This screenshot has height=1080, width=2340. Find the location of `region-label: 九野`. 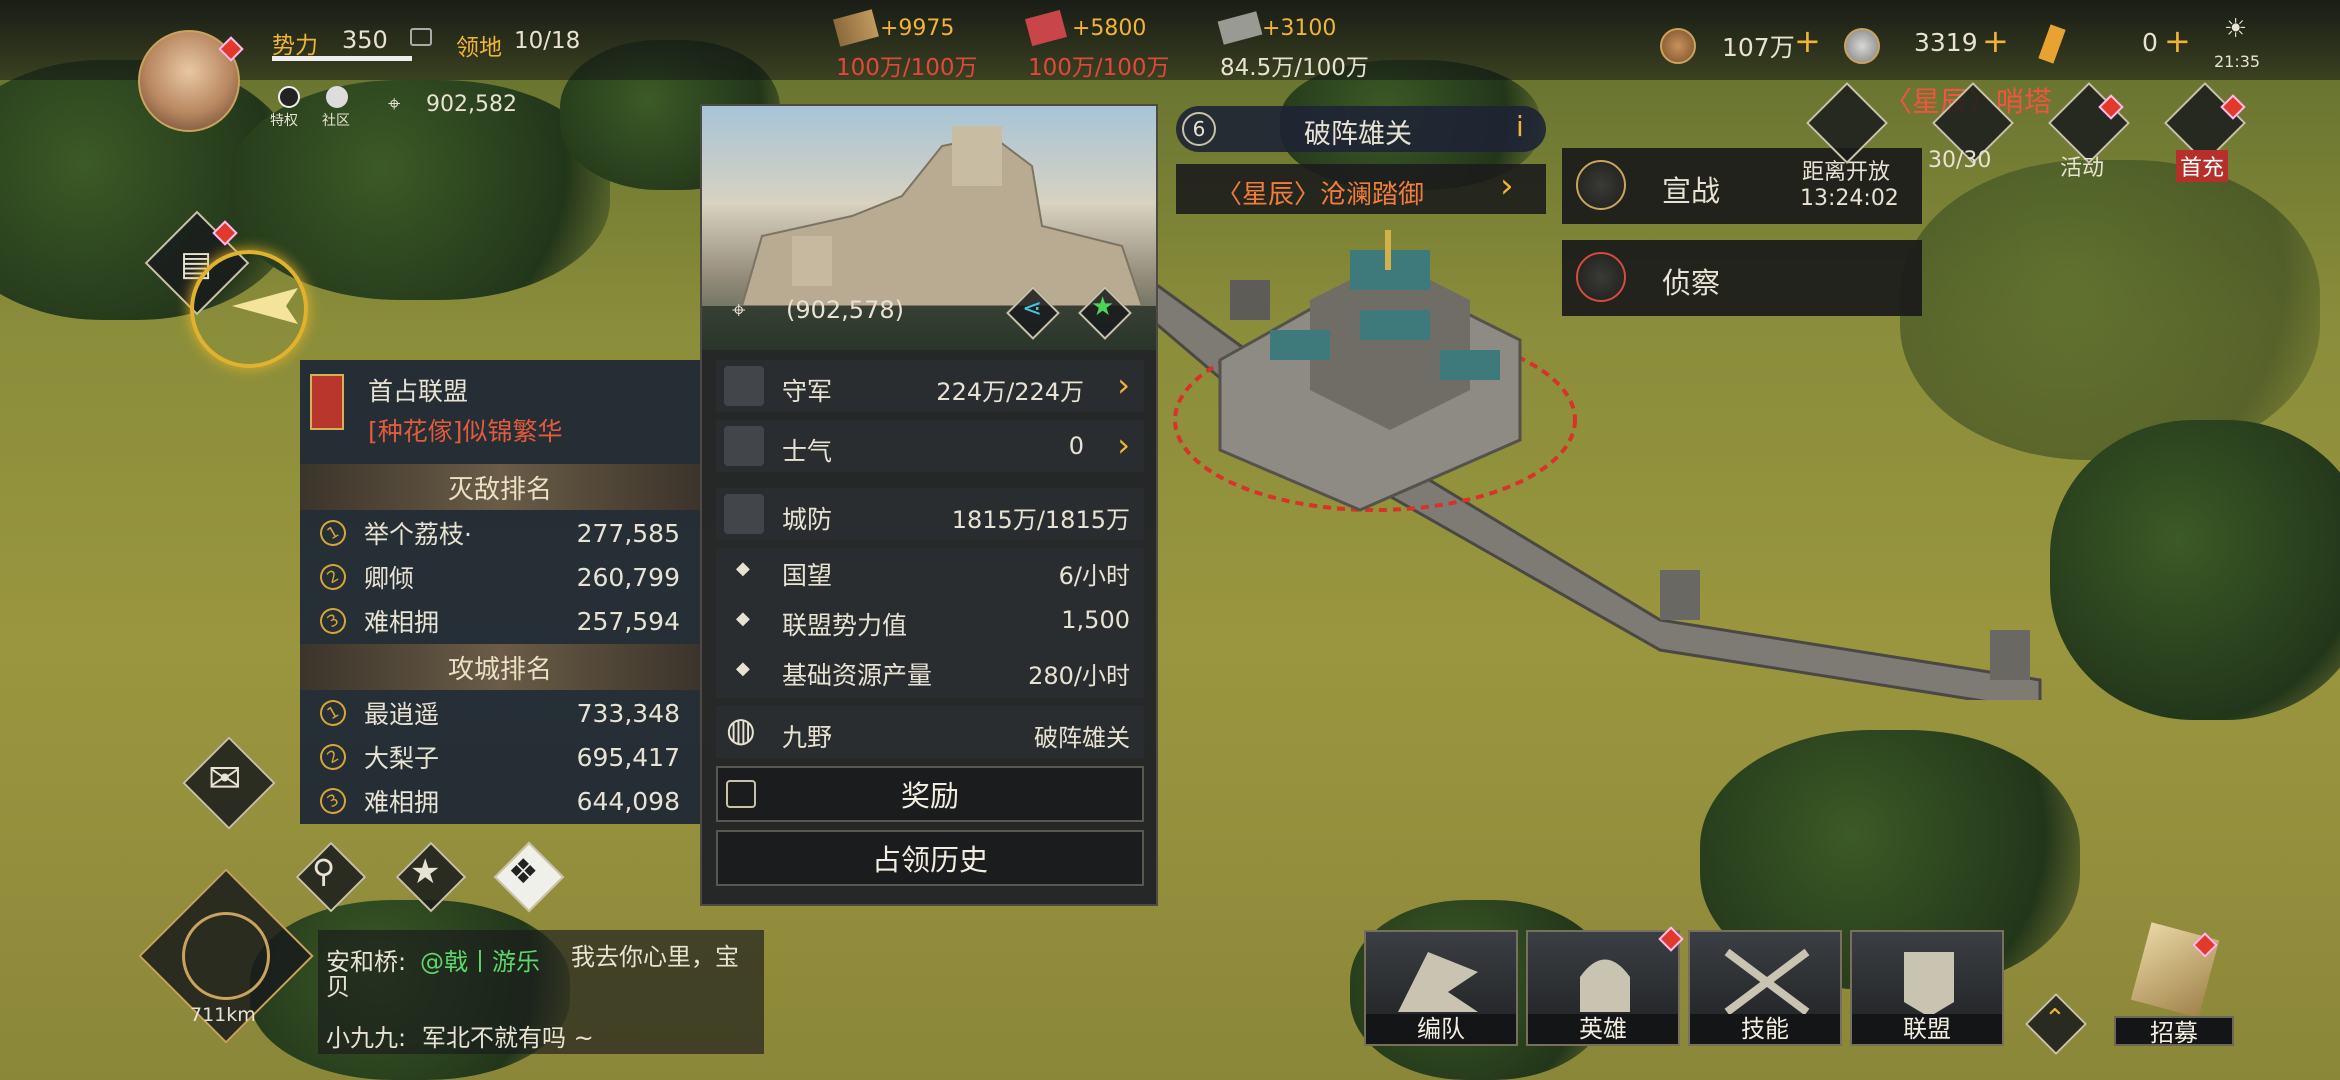

region-label: 九野 is located at coordinates (807, 737).